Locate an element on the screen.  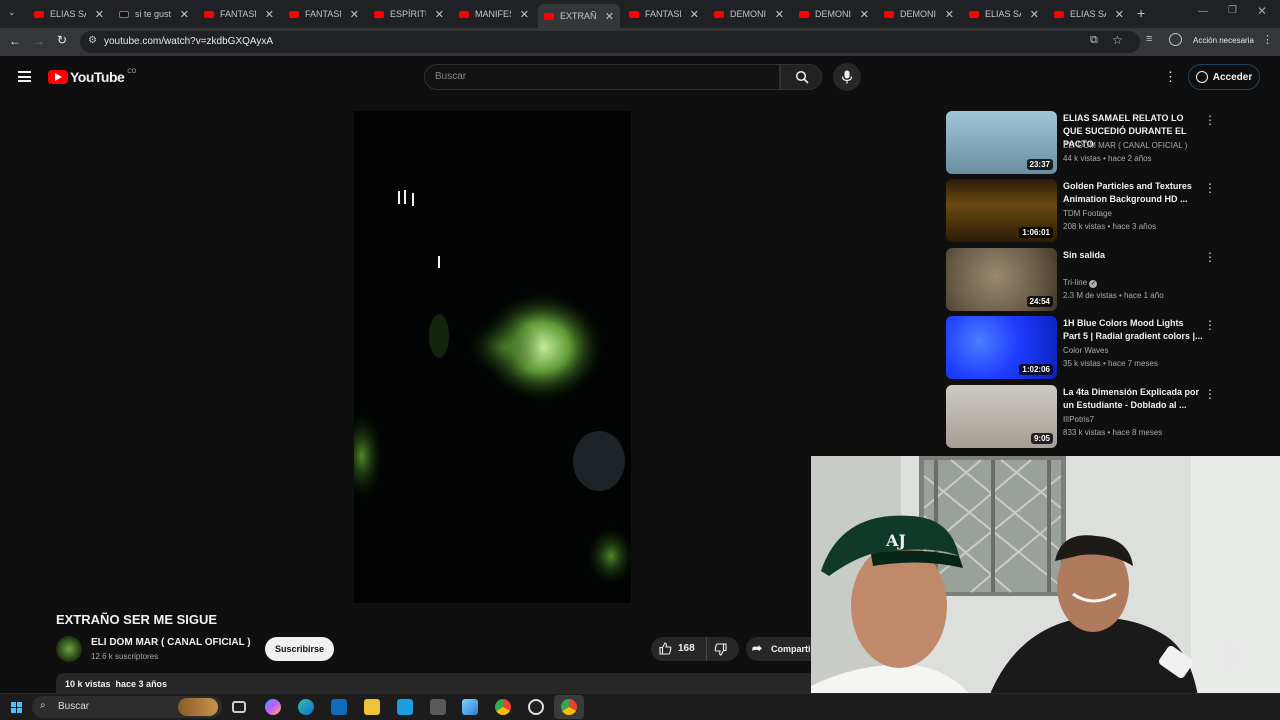
browser-tab: MANIFEST ✕ is located at coordinates (494, 14).